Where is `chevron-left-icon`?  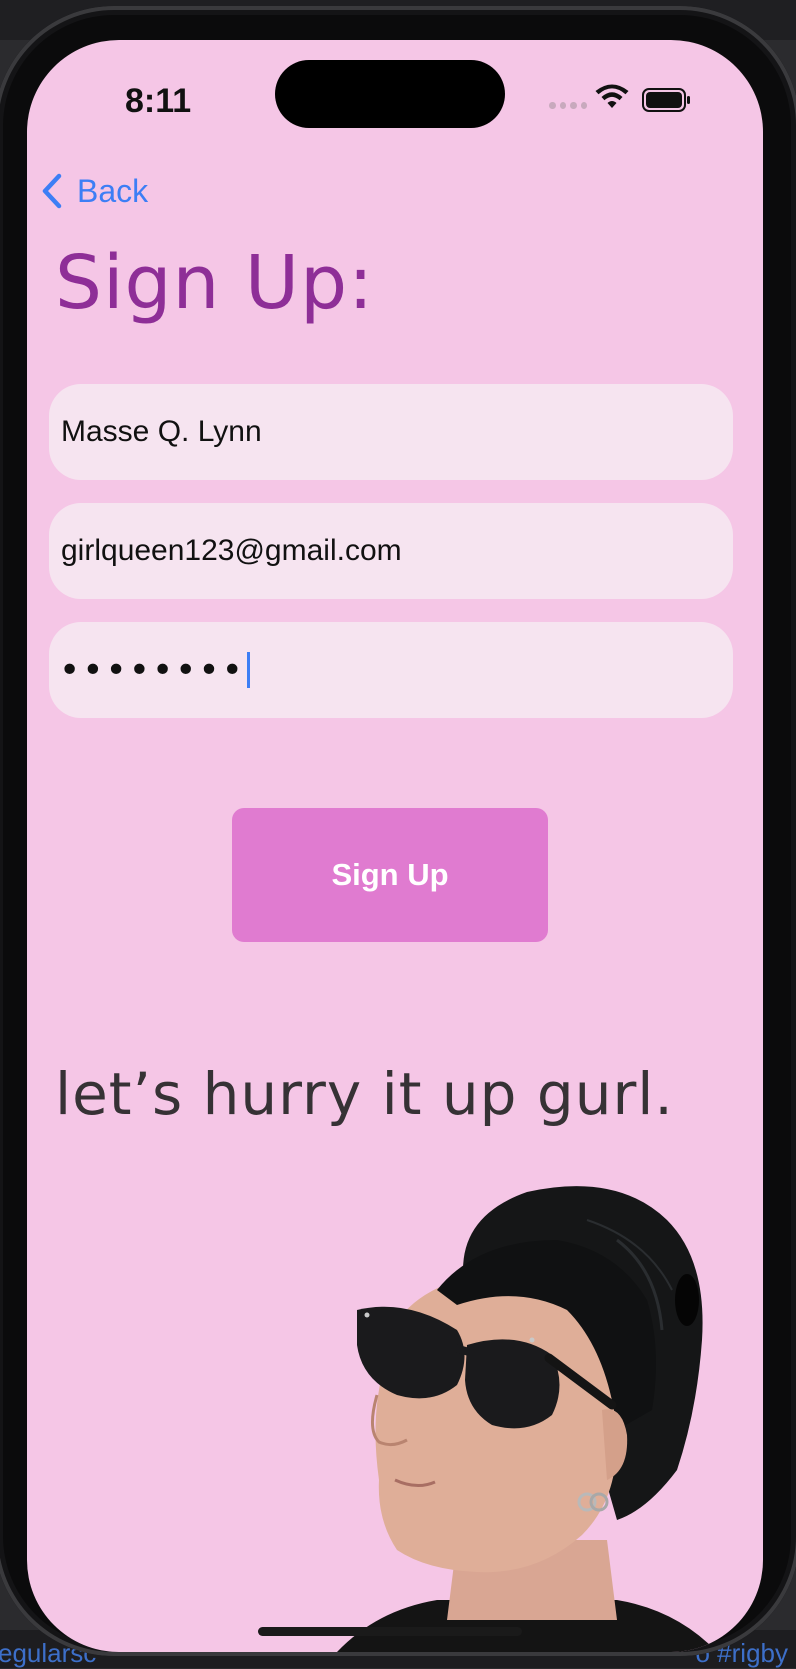 chevron-left-icon is located at coordinates (52, 191).